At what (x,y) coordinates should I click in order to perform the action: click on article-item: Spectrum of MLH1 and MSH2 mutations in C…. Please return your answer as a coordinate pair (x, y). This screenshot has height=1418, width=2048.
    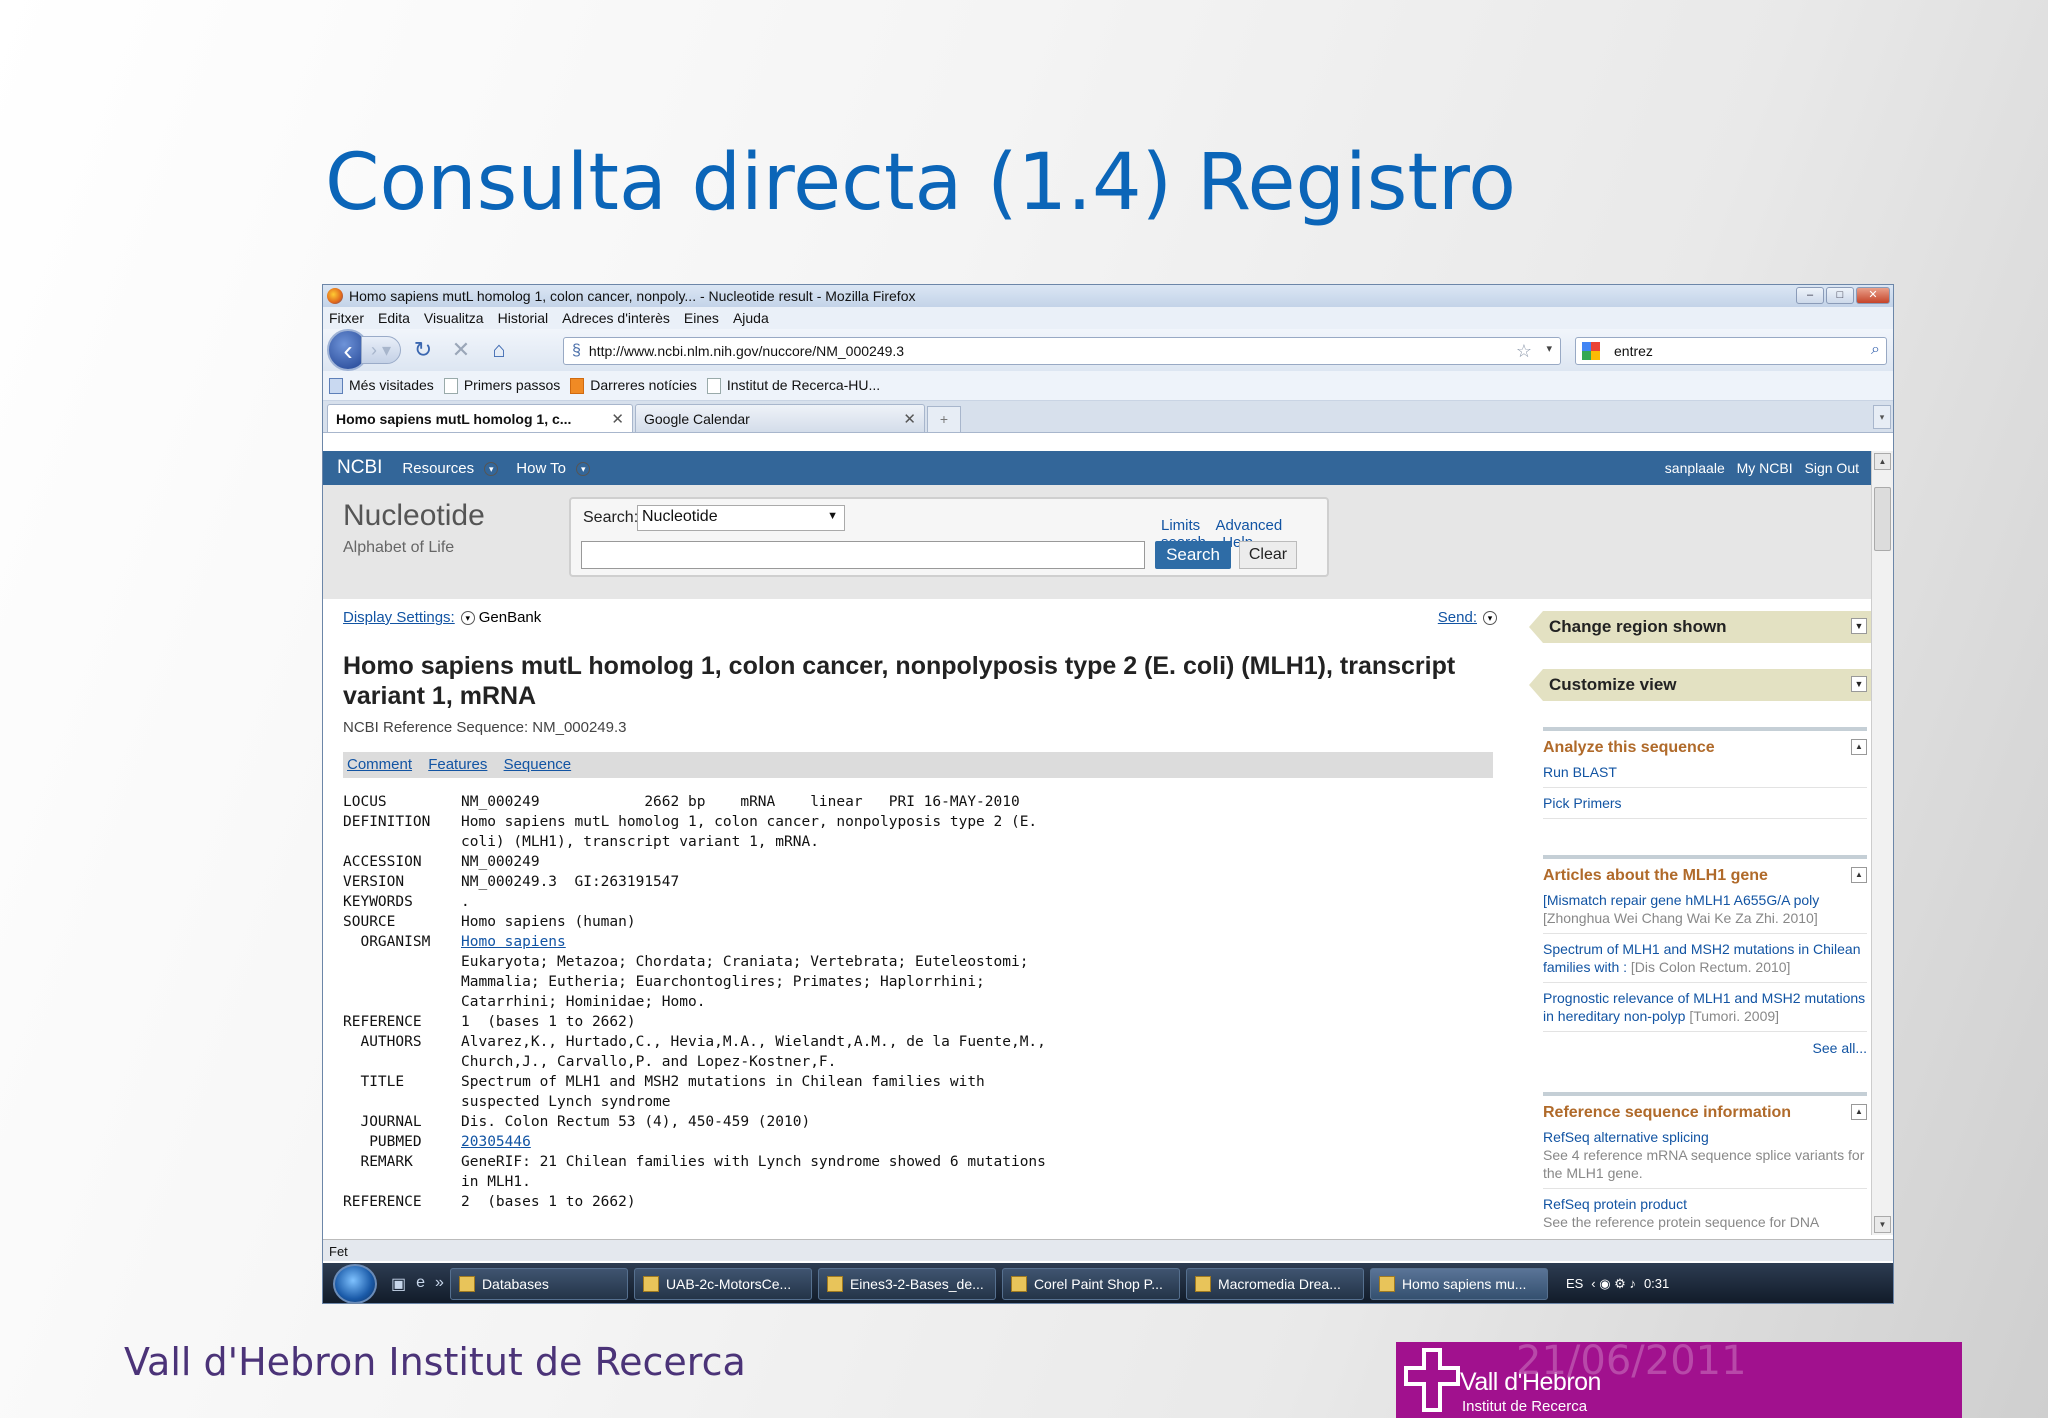
    Looking at the image, I should click on (1705, 958).